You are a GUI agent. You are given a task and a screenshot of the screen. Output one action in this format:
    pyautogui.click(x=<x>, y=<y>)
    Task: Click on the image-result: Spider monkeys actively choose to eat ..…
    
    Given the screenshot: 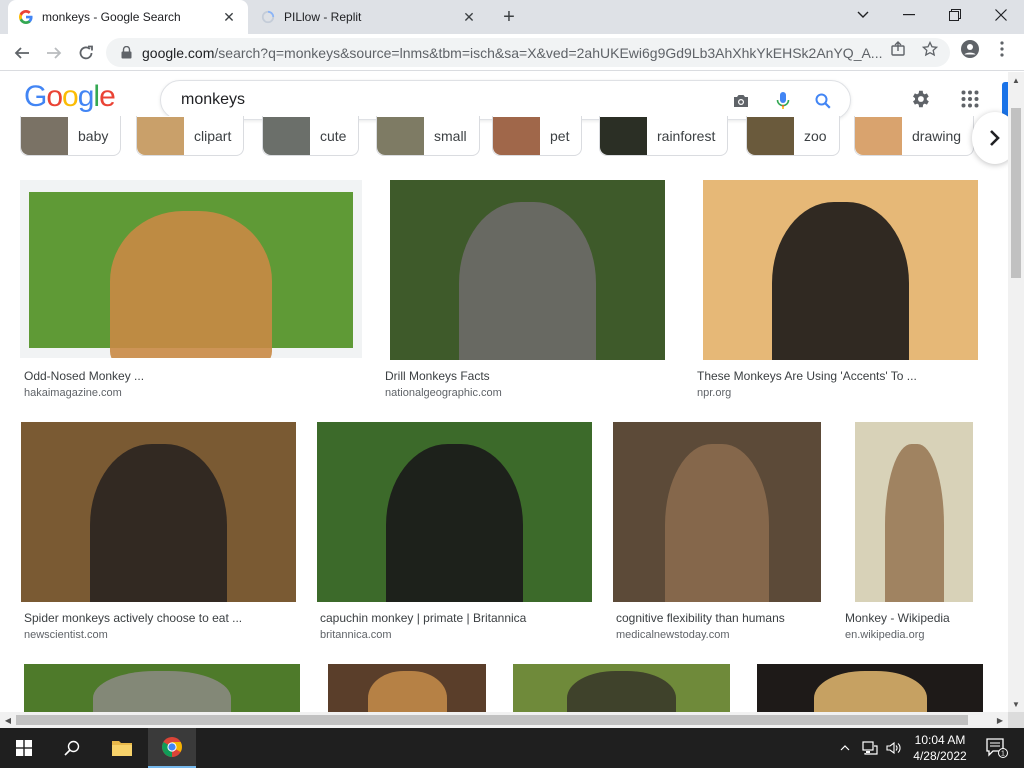 What is the action you would take?
    pyautogui.click(x=159, y=532)
    